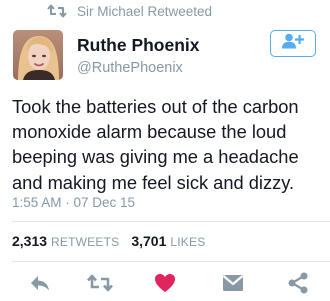  I want to click on share-button, so click(298, 285).